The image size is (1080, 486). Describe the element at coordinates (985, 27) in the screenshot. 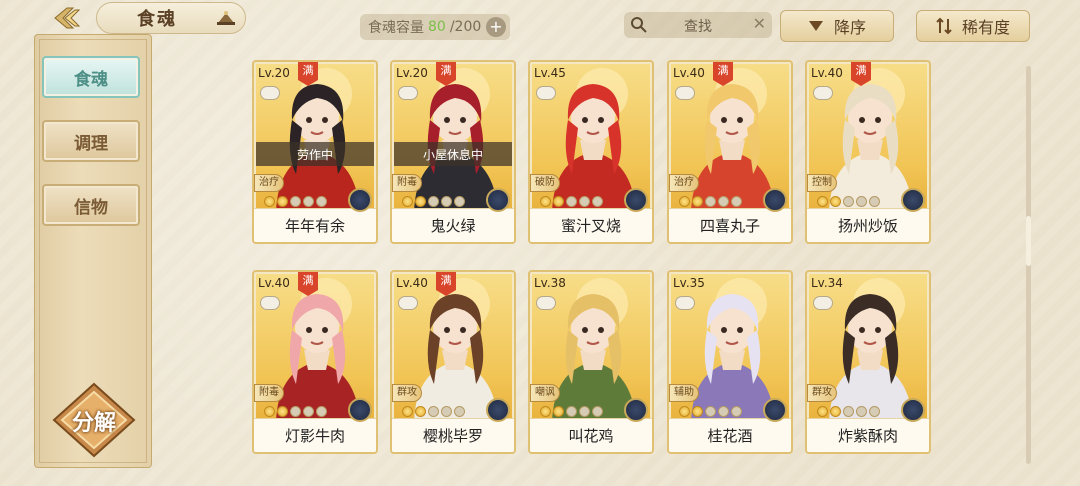

I see `sort-by-label: 稀有度` at that location.